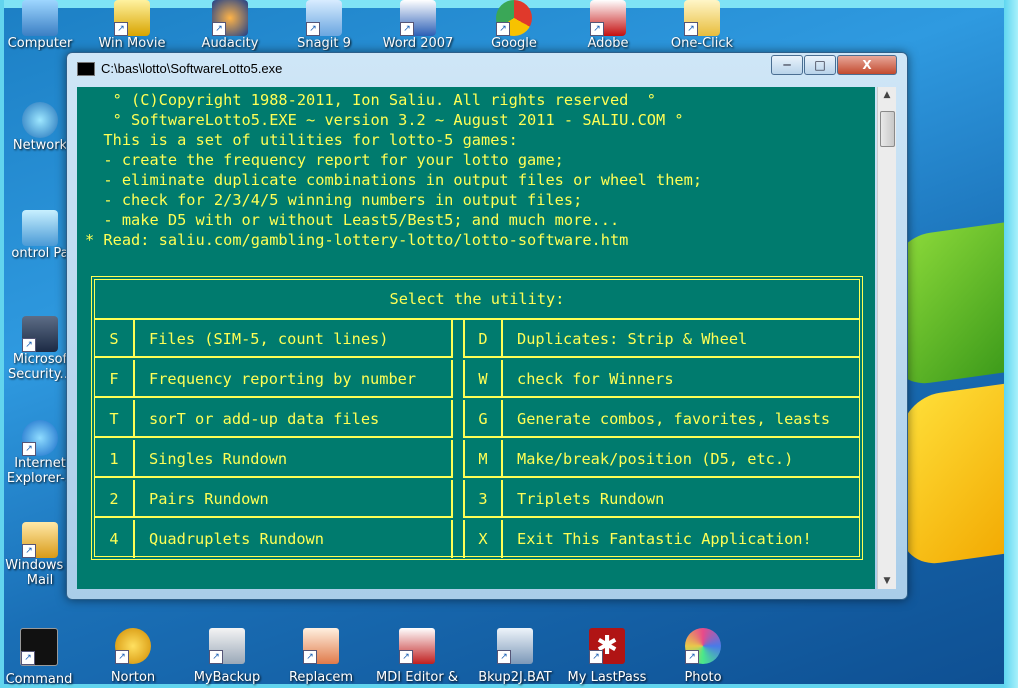 The width and height of the screenshot is (1018, 688). Describe the element at coordinates (115, 499) in the screenshot. I see `menu-key: 2` at that location.